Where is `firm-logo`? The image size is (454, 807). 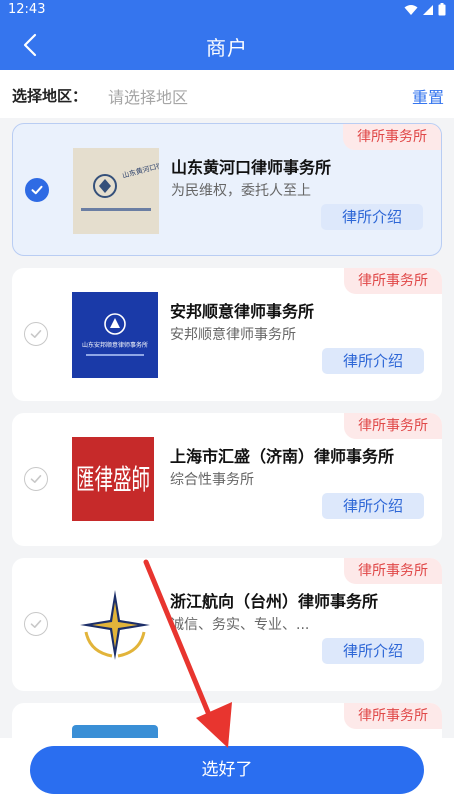
firm-logo is located at coordinates (115, 731).